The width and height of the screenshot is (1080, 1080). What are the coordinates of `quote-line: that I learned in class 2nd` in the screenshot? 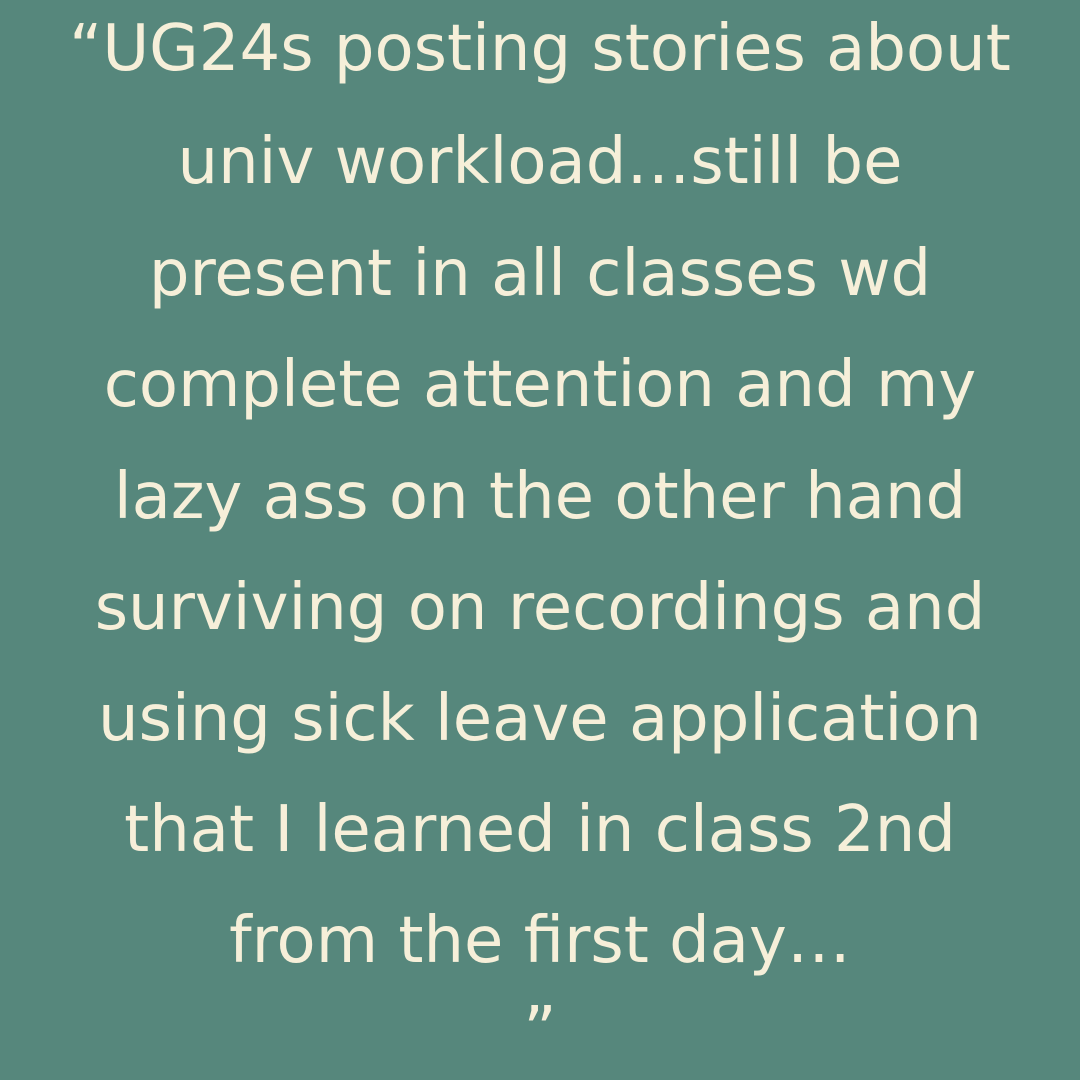 It's located at (540, 830).